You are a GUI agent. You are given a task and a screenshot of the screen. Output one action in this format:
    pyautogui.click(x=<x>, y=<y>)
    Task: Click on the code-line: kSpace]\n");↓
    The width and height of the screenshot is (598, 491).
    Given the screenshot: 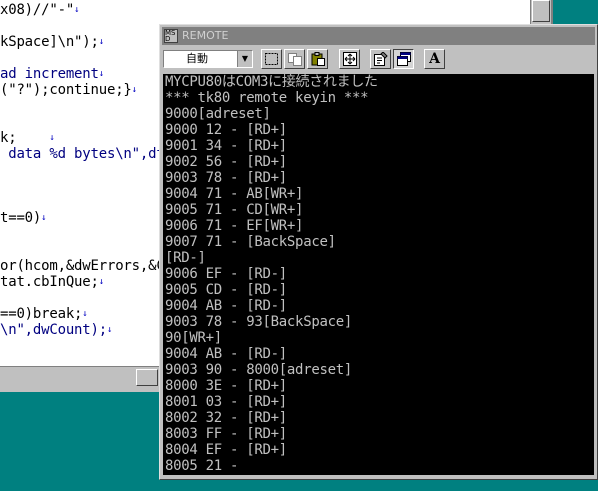 What is the action you would take?
    pyautogui.click(x=52, y=42)
    